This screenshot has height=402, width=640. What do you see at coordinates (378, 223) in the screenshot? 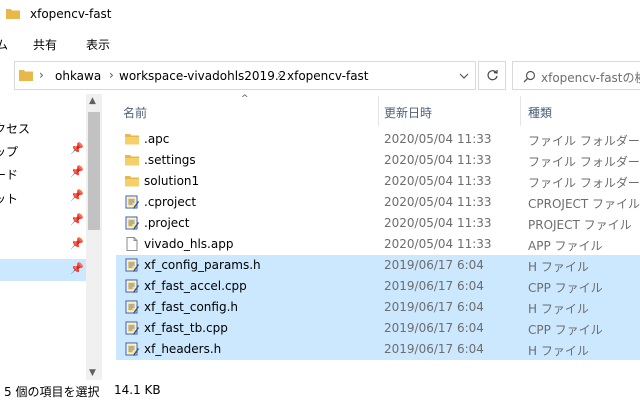
I see `file-row: .project 2020/05/04 11:33 PROJECT ファイル` at bounding box center [378, 223].